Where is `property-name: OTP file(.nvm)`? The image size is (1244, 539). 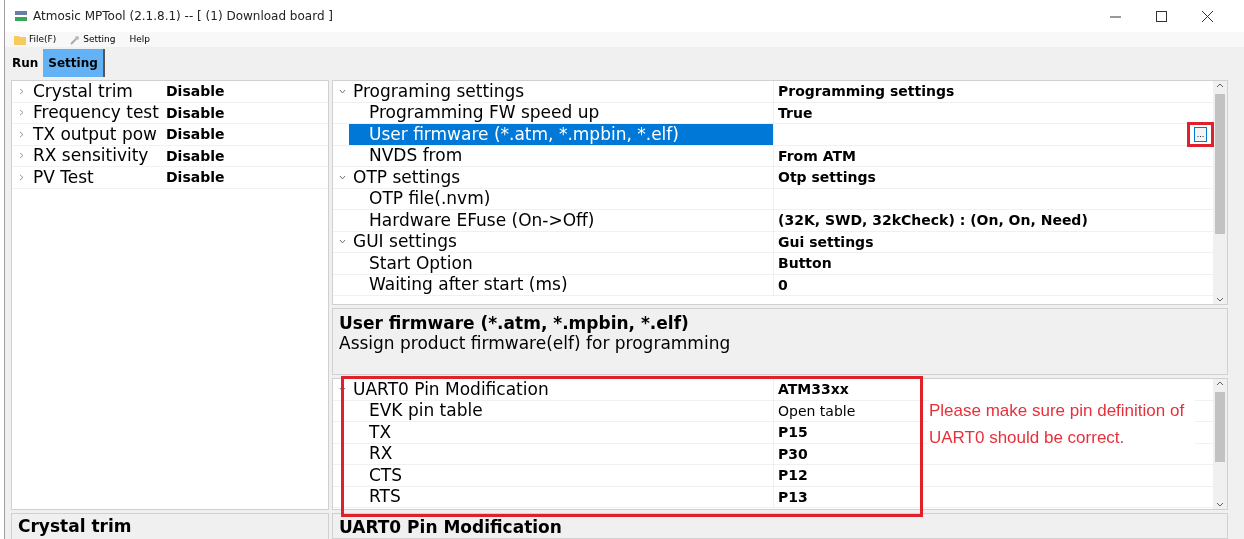
property-name: OTP file(.nvm) is located at coordinates (561, 198).